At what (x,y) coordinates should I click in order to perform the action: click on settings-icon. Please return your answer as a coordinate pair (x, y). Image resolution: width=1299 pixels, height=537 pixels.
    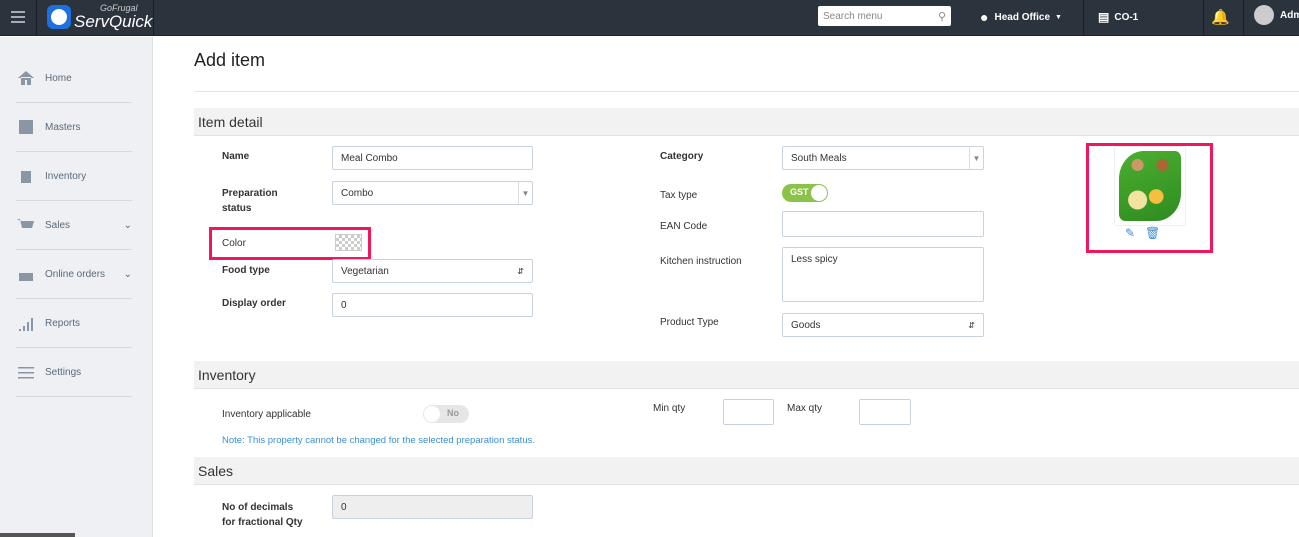
    Looking at the image, I should click on (26, 373).